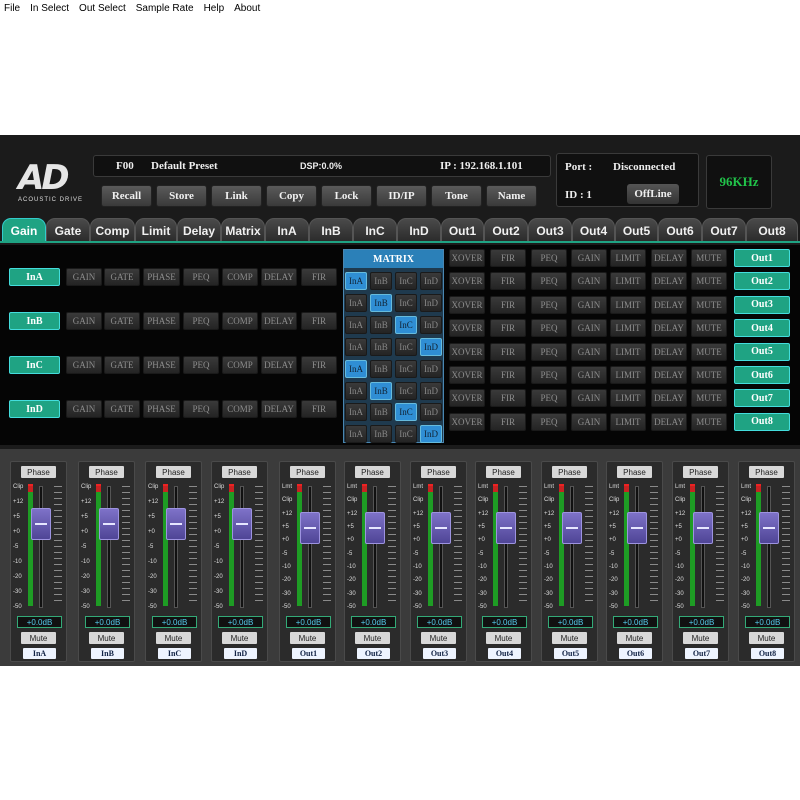  Describe the element at coordinates (628, 281) in the screenshot. I see `out2-limit-button: LIMIT` at that location.